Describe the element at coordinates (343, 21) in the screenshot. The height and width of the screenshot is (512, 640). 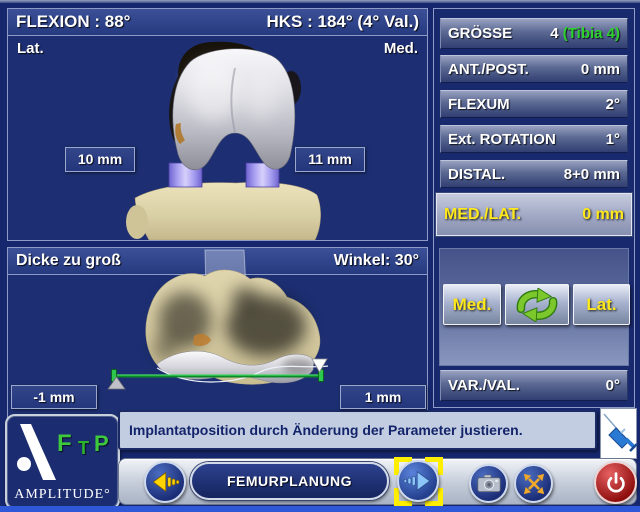
I see `hks-value: HKS : 184° (4° Val.)` at that location.